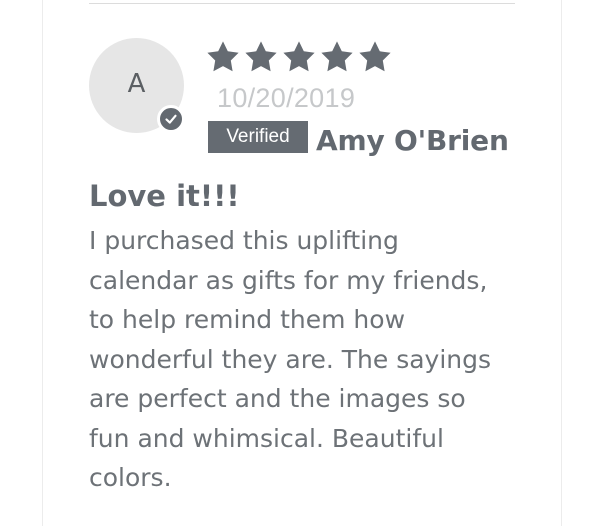 The width and height of the screenshot is (604, 526). I want to click on star-rating, so click(299, 57).